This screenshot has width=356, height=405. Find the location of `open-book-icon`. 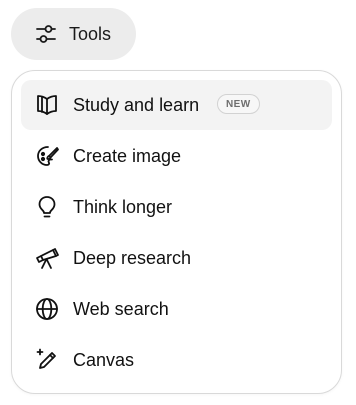

open-book-icon is located at coordinates (47, 105).